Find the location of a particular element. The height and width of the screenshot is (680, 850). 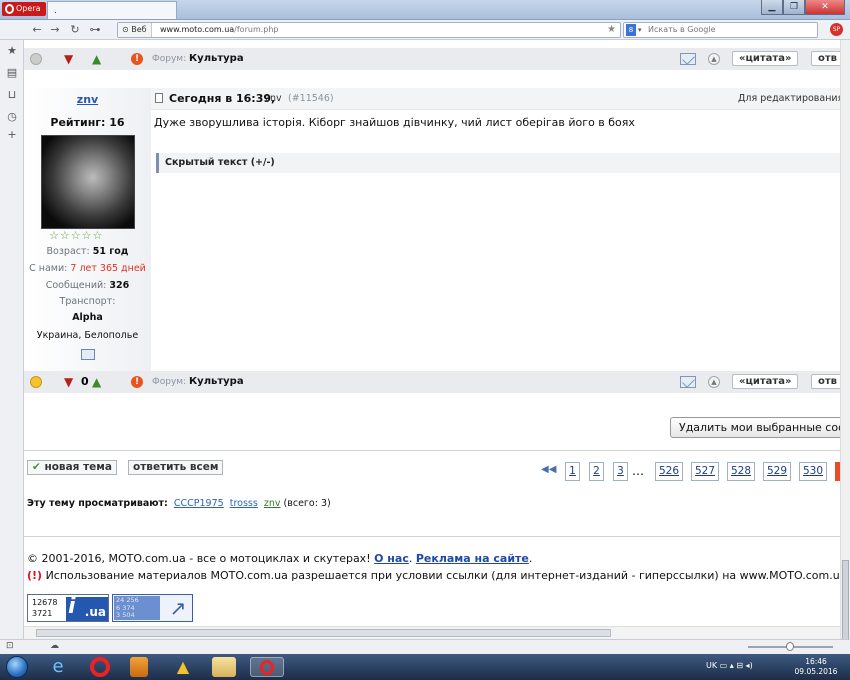

messages-label: Сообщений: is located at coordinates (76, 285).